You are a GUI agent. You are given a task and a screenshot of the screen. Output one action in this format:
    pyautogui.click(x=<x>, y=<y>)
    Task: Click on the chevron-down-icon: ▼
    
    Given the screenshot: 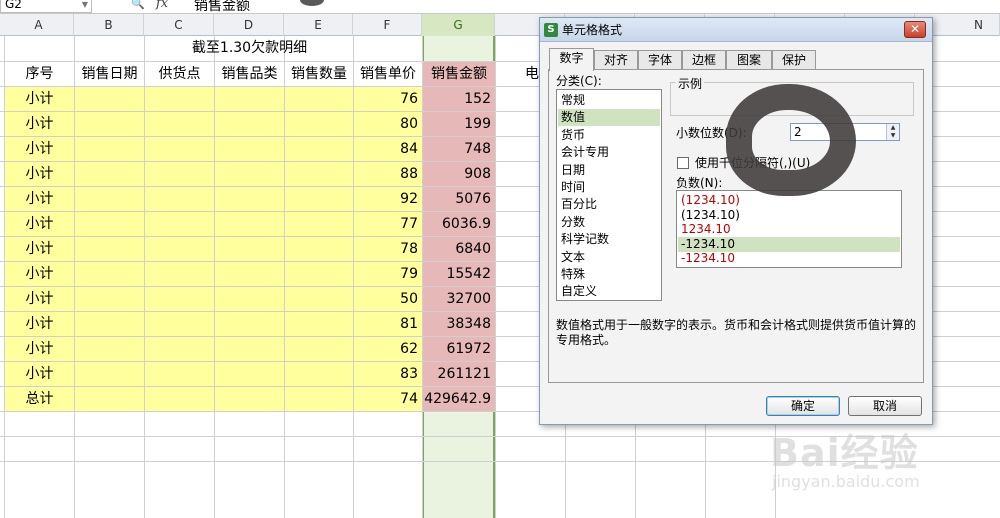 What is the action you would take?
    pyautogui.click(x=85, y=6)
    